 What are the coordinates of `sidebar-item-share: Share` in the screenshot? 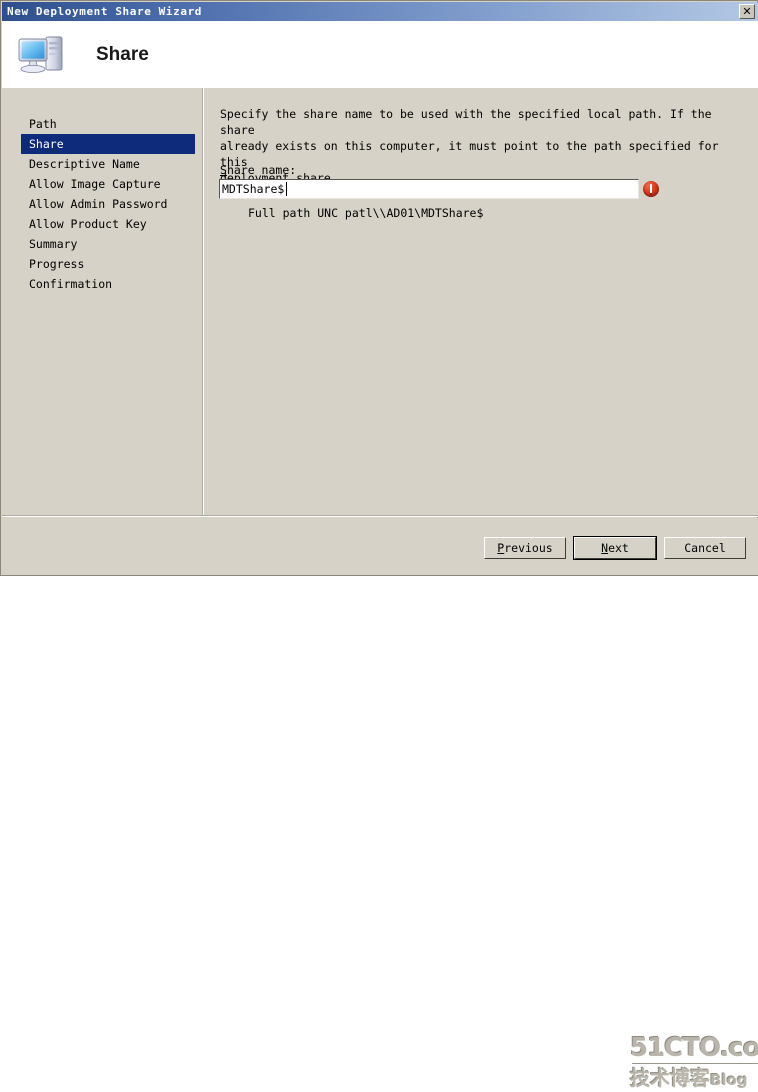 It's located at (108, 144).